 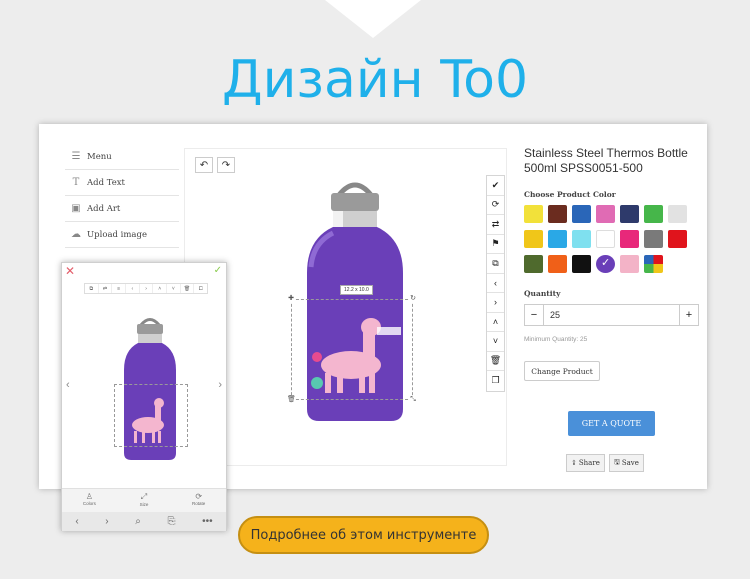 I want to click on align-tool-icon: ⧉, so click(x=495, y=264).